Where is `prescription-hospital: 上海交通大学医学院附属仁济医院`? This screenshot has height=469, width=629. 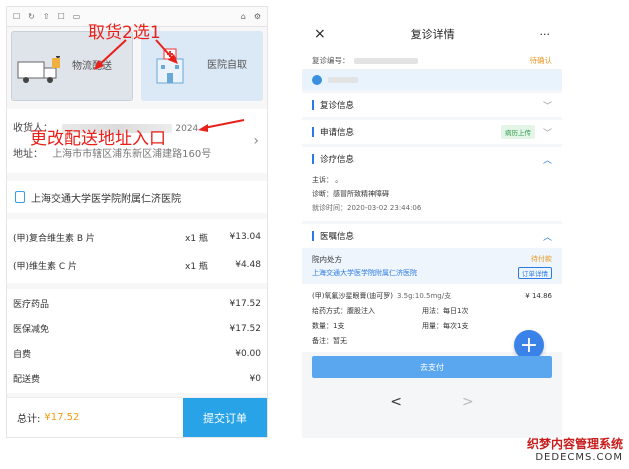
prescription-hospital: 上海交通大学医学院附属仁济医院 is located at coordinates (364, 273).